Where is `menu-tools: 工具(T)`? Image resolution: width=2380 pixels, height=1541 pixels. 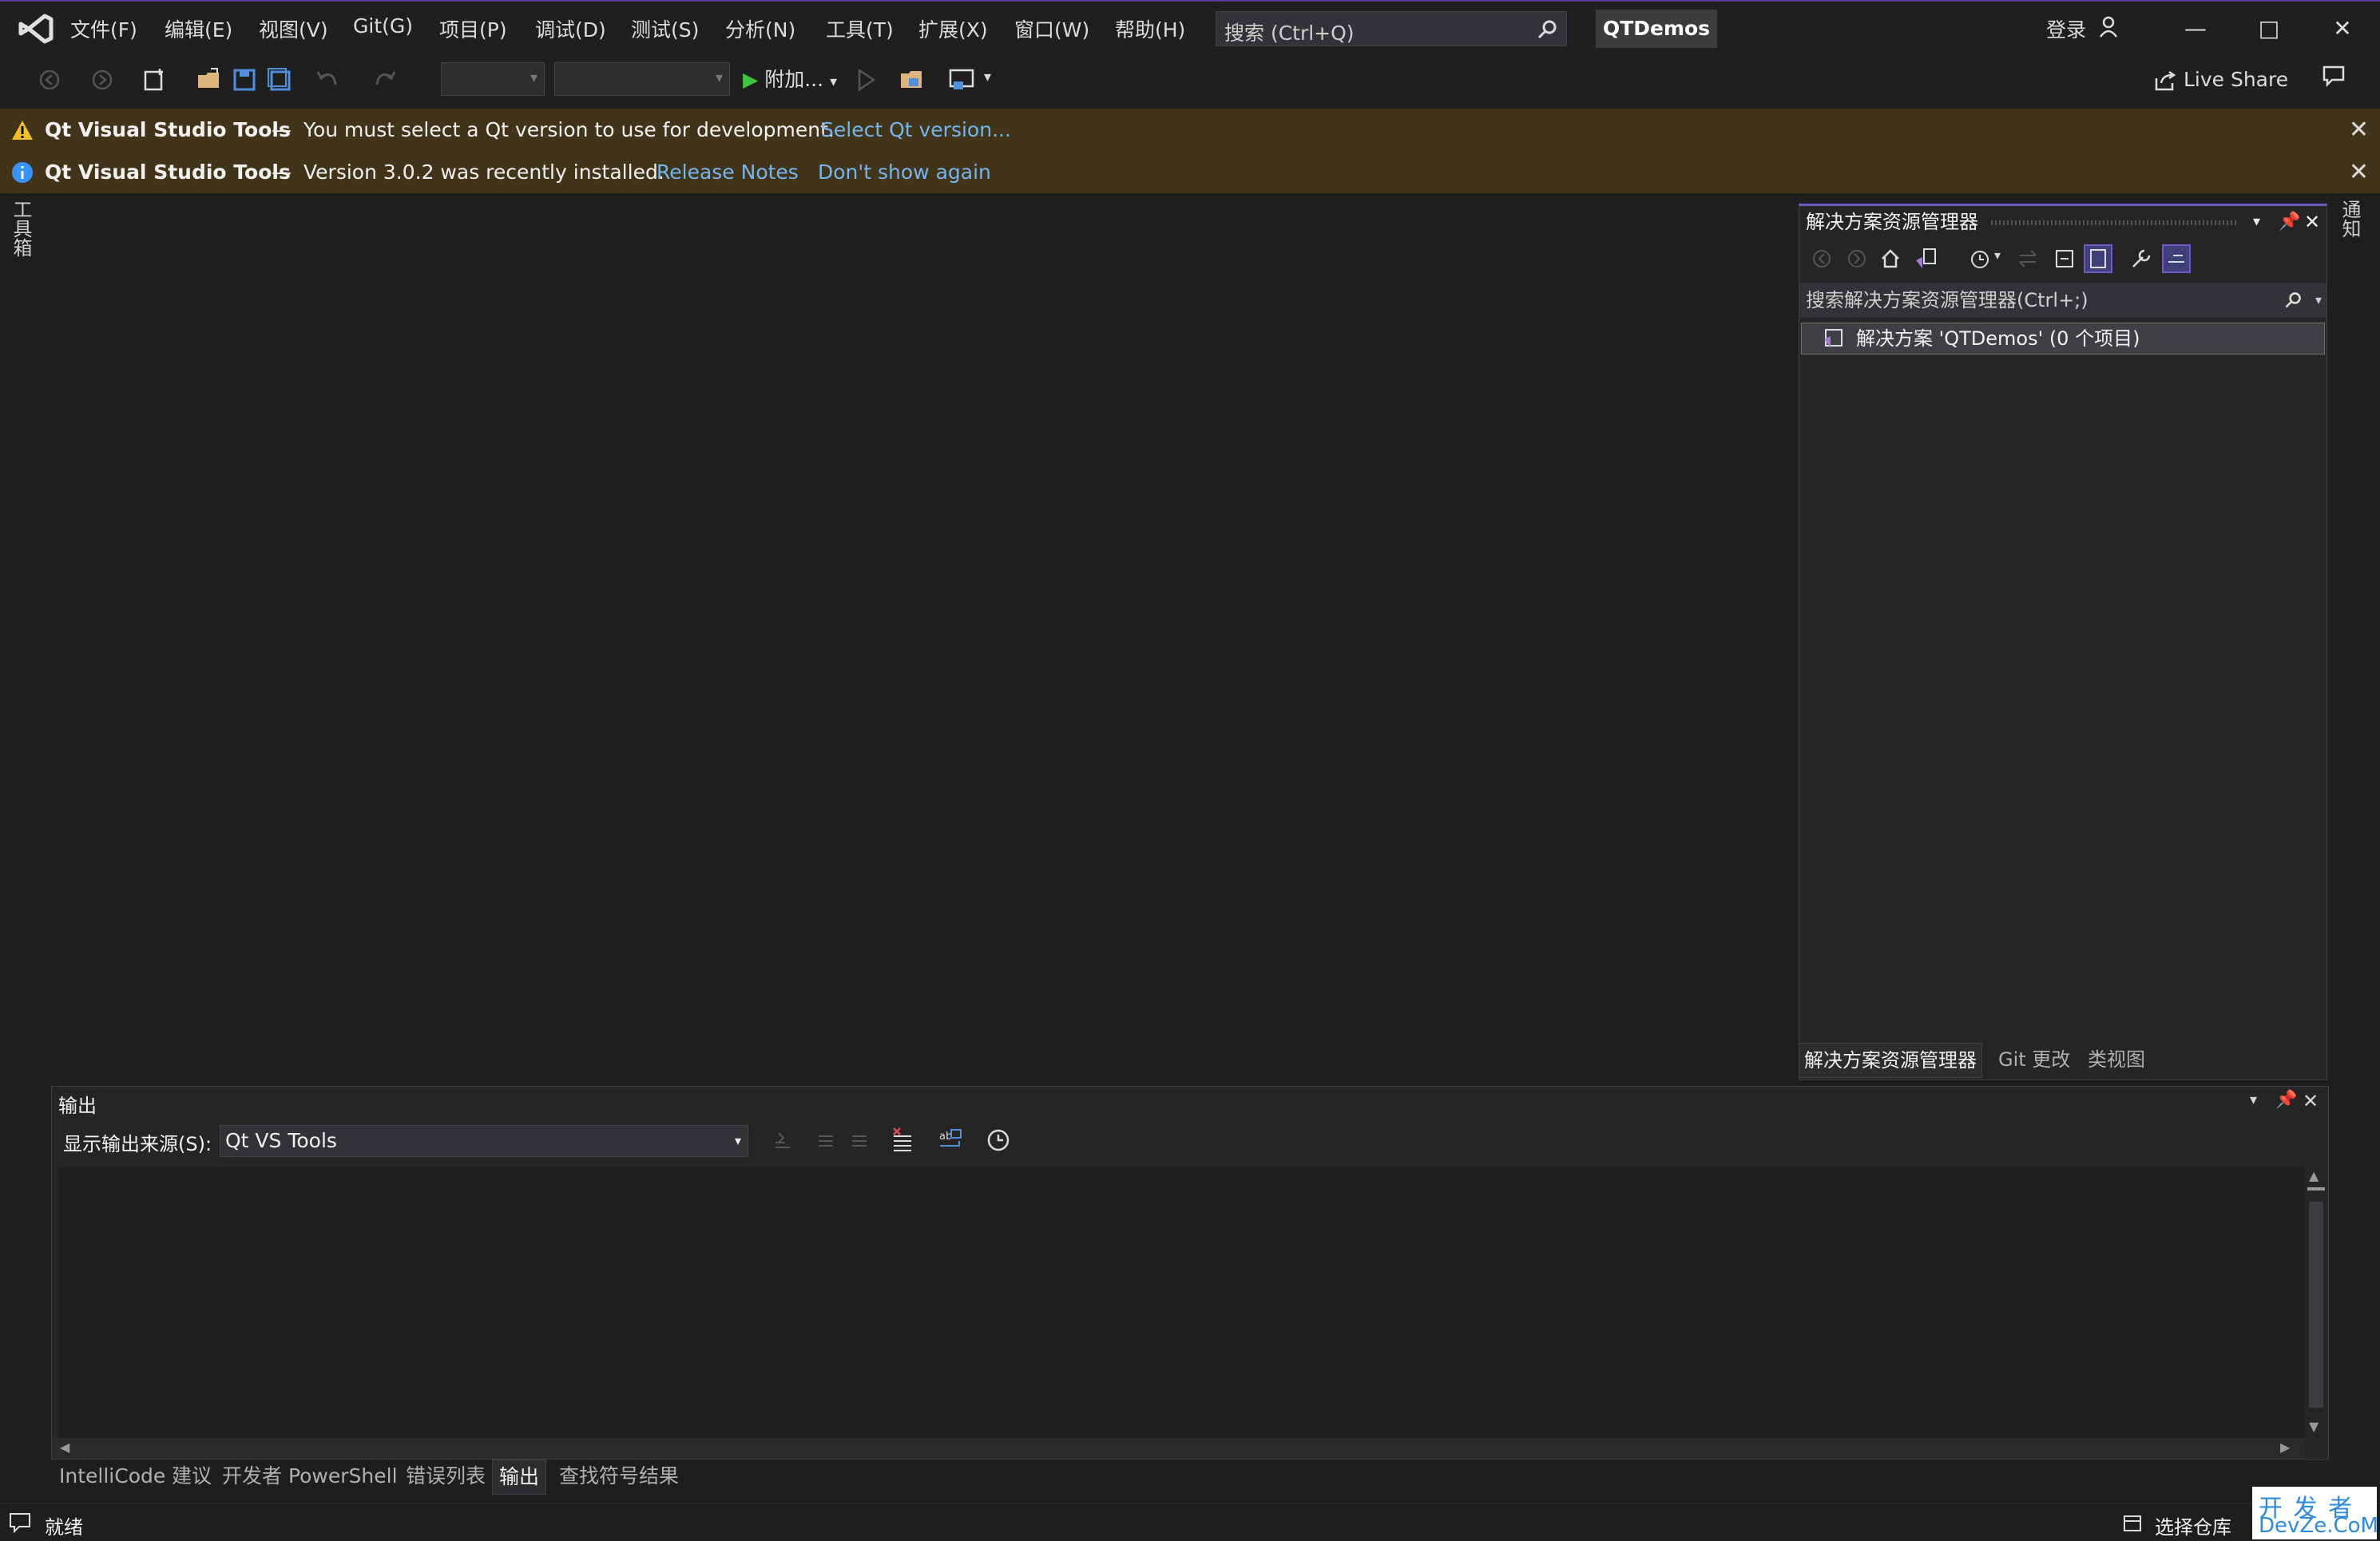
menu-tools: 工具(T) is located at coordinates (860, 28).